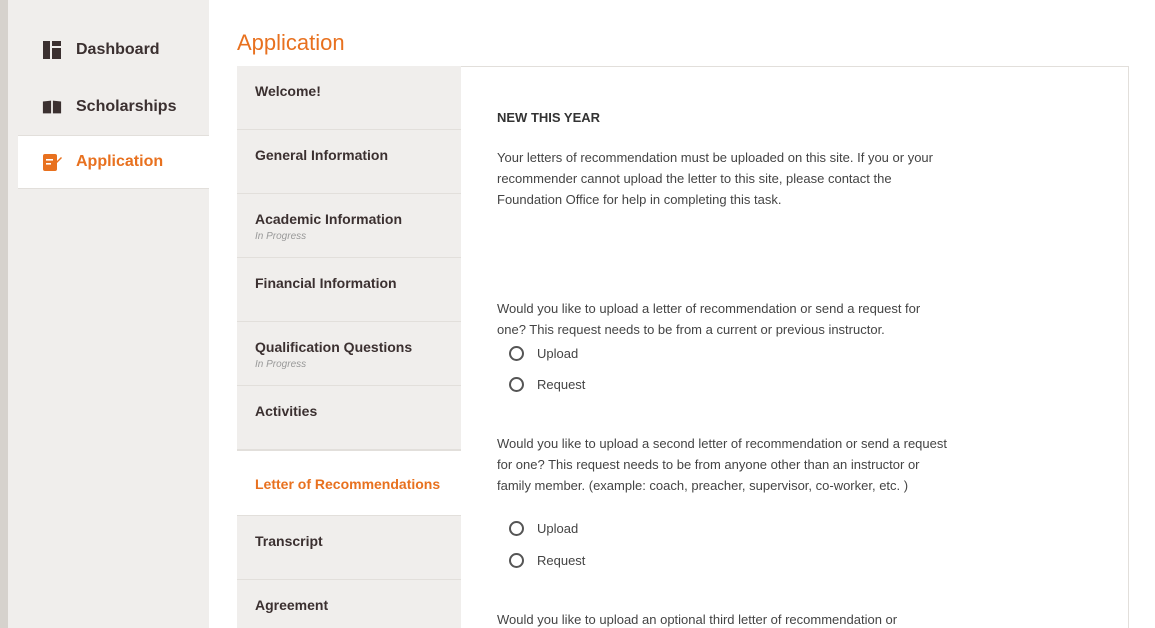 This screenshot has width=1155, height=628. What do you see at coordinates (52, 107) in the screenshot?
I see `book-icon` at bounding box center [52, 107].